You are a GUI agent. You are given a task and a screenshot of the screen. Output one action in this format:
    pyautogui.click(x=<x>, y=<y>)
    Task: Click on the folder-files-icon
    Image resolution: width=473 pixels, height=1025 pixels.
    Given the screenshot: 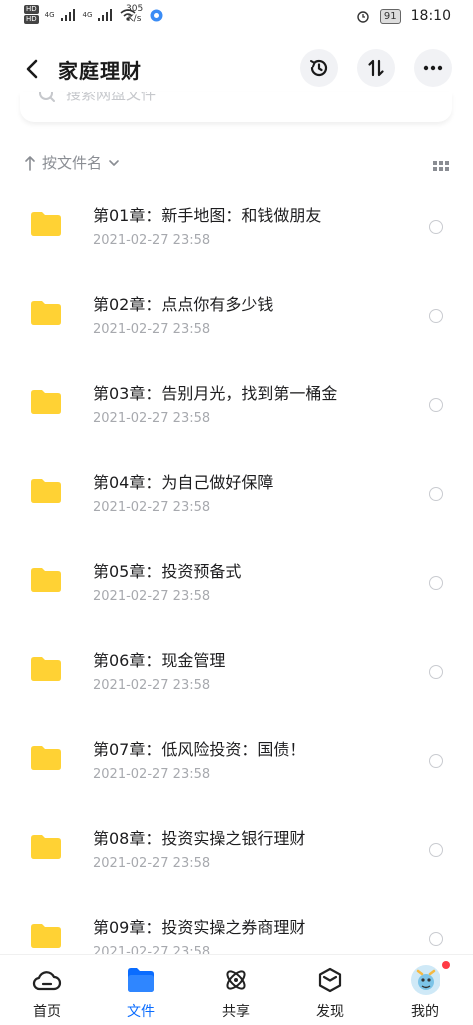 What is the action you would take?
    pyautogui.click(x=141, y=980)
    